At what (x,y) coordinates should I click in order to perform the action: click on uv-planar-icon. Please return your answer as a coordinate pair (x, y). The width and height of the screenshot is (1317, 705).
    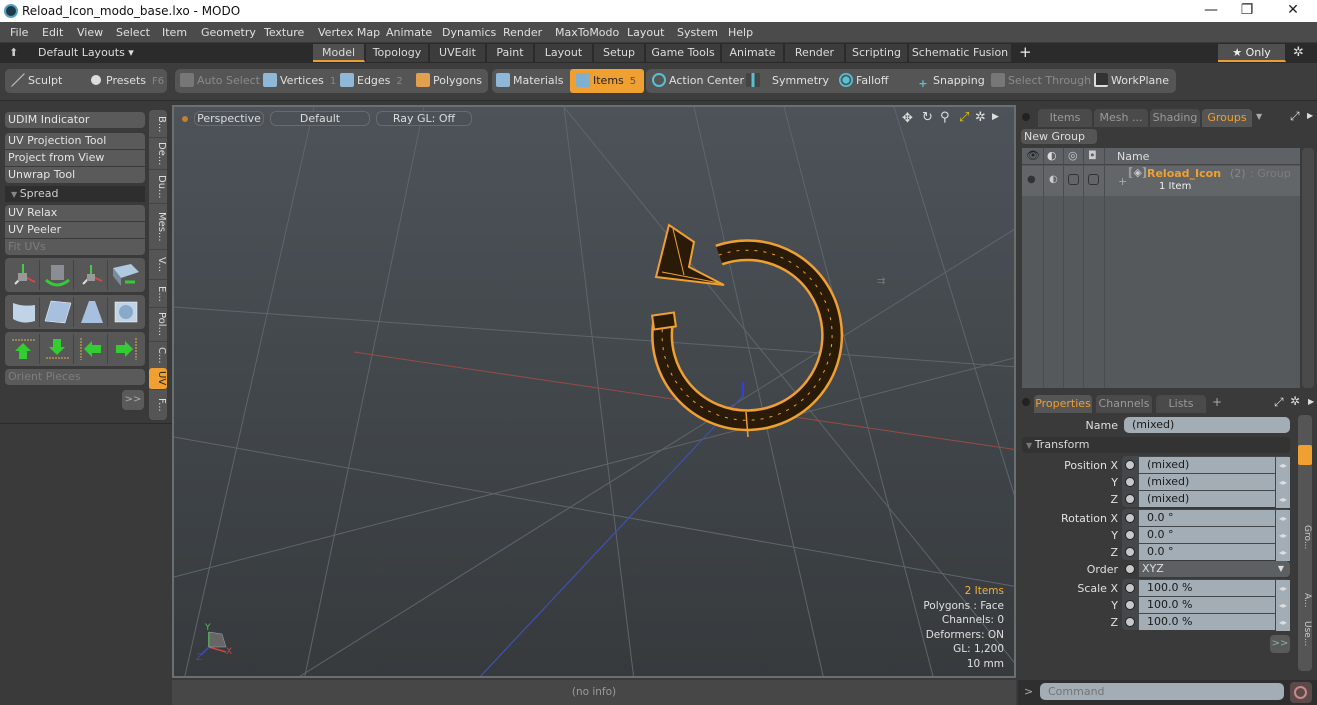
    Looking at the image, I should click on (57, 312).